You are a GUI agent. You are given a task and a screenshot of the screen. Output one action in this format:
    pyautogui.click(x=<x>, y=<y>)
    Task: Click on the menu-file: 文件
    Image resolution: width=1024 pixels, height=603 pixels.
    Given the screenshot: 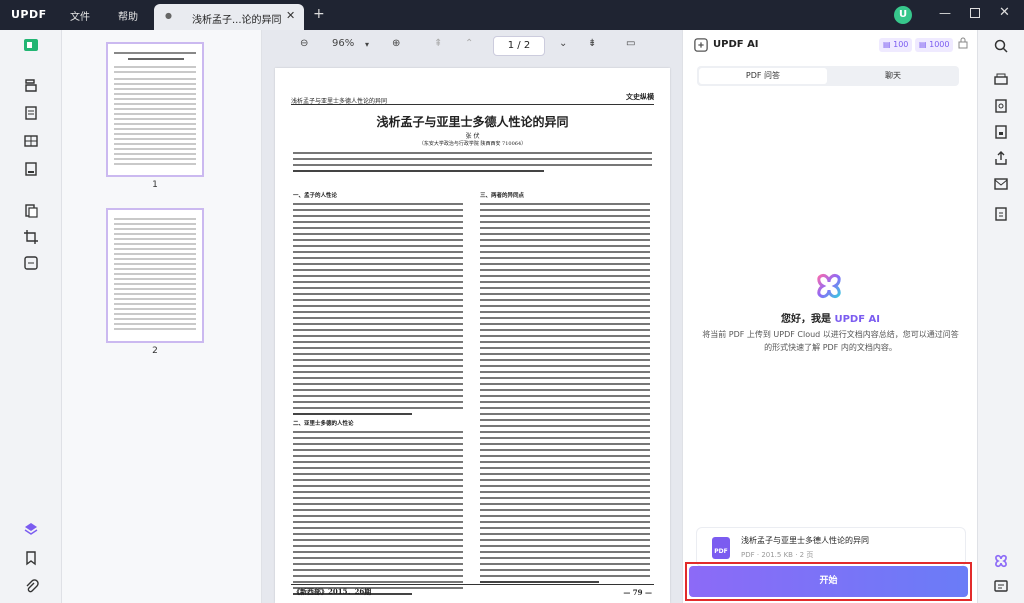 What is the action you would take?
    pyautogui.click(x=80, y=15)
    